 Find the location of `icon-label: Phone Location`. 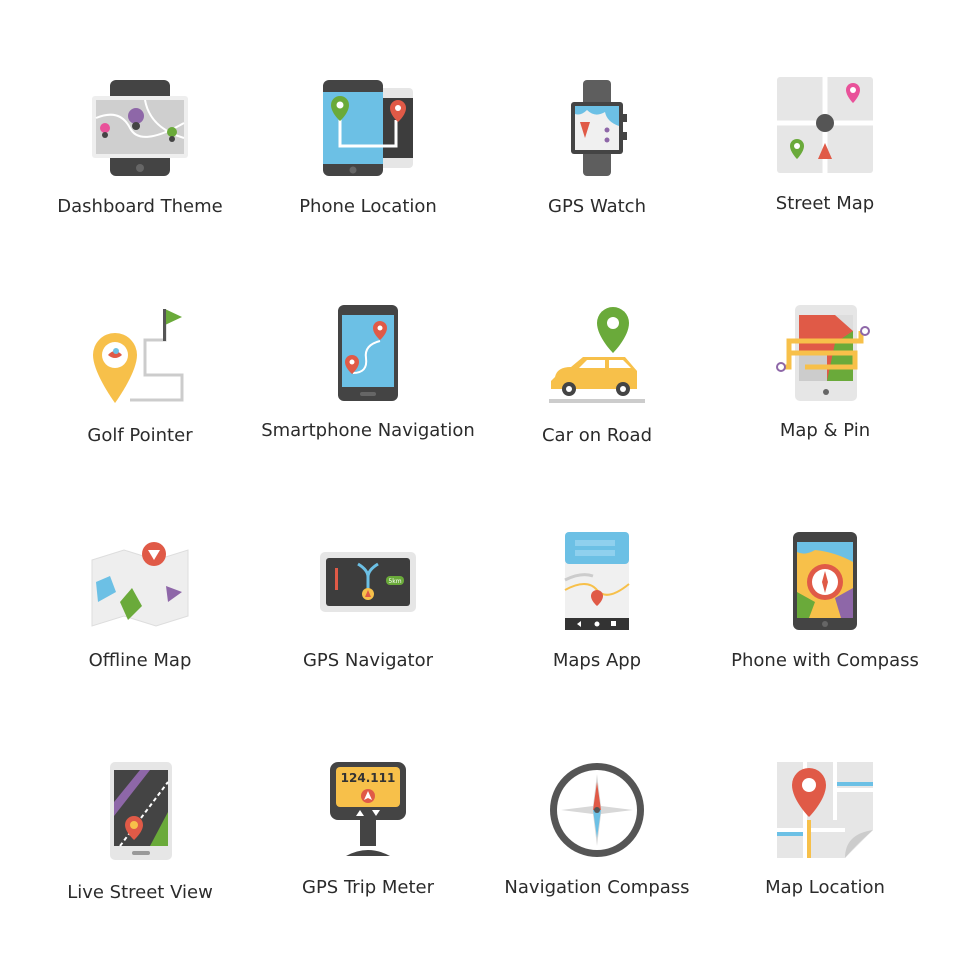

icon-label: Phone Location is located at coordinates (368, 206).